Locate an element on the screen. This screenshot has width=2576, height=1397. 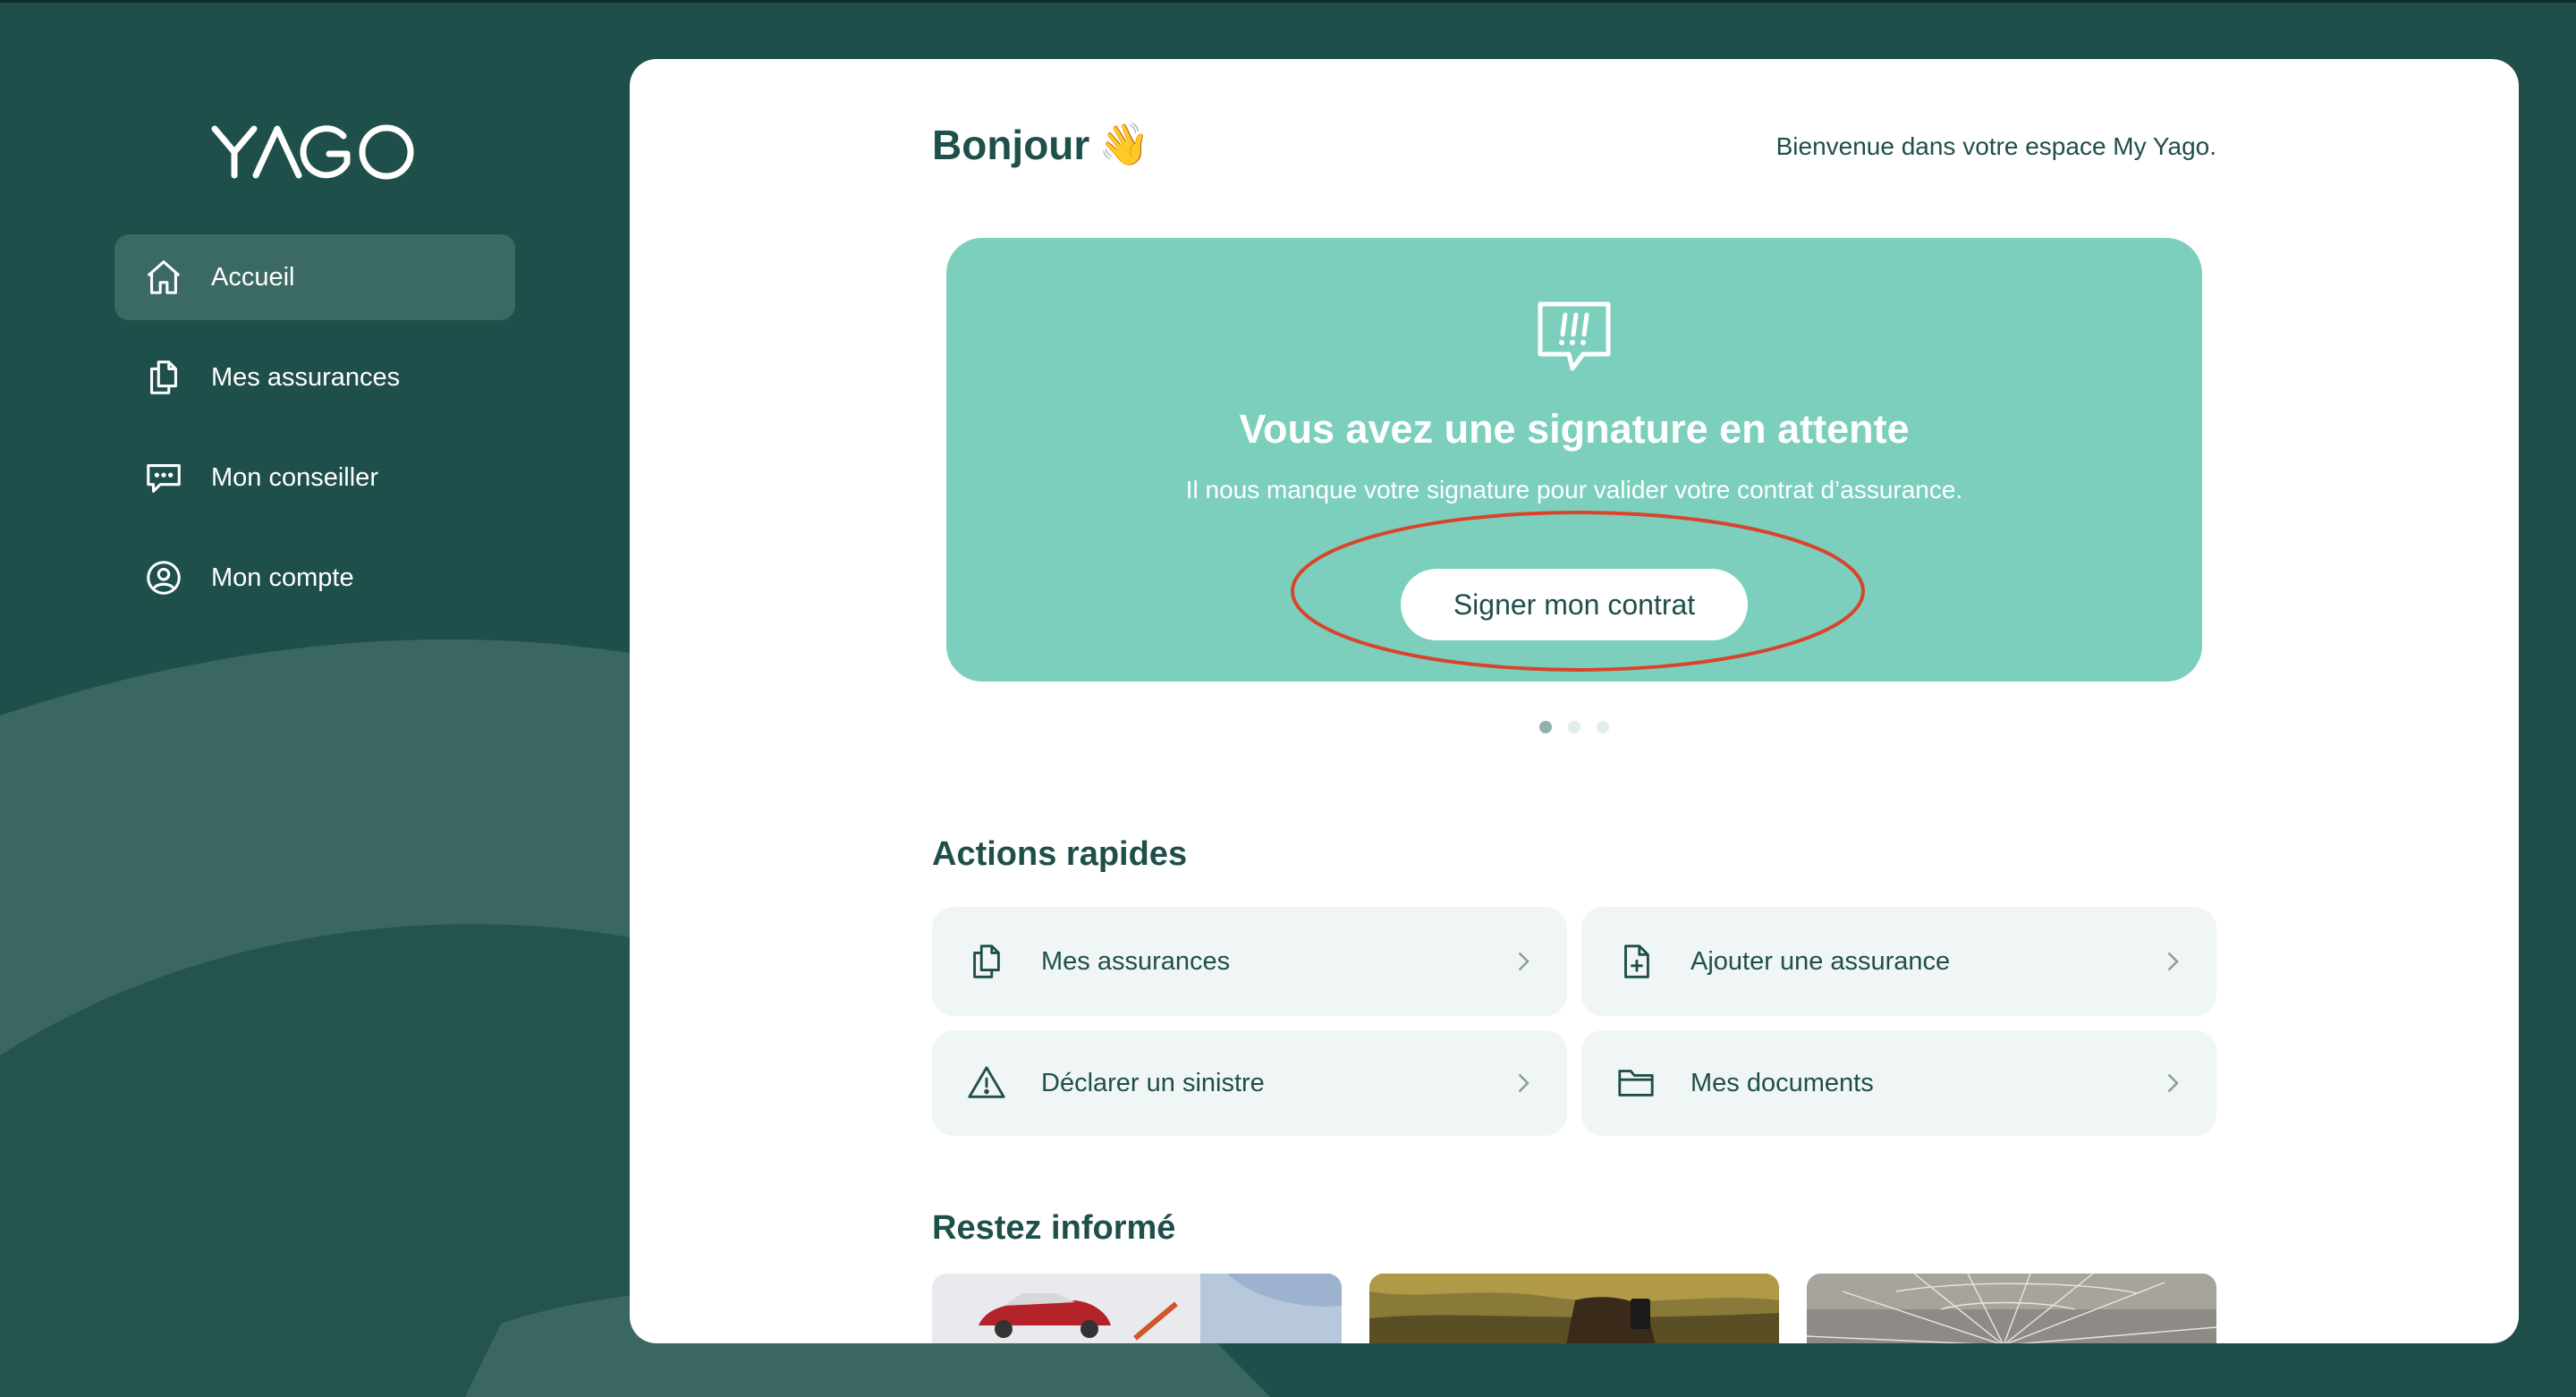
quick-action-declarer-sinistre: Déclarer un sinistre is located at coordinates (1249, 1083).